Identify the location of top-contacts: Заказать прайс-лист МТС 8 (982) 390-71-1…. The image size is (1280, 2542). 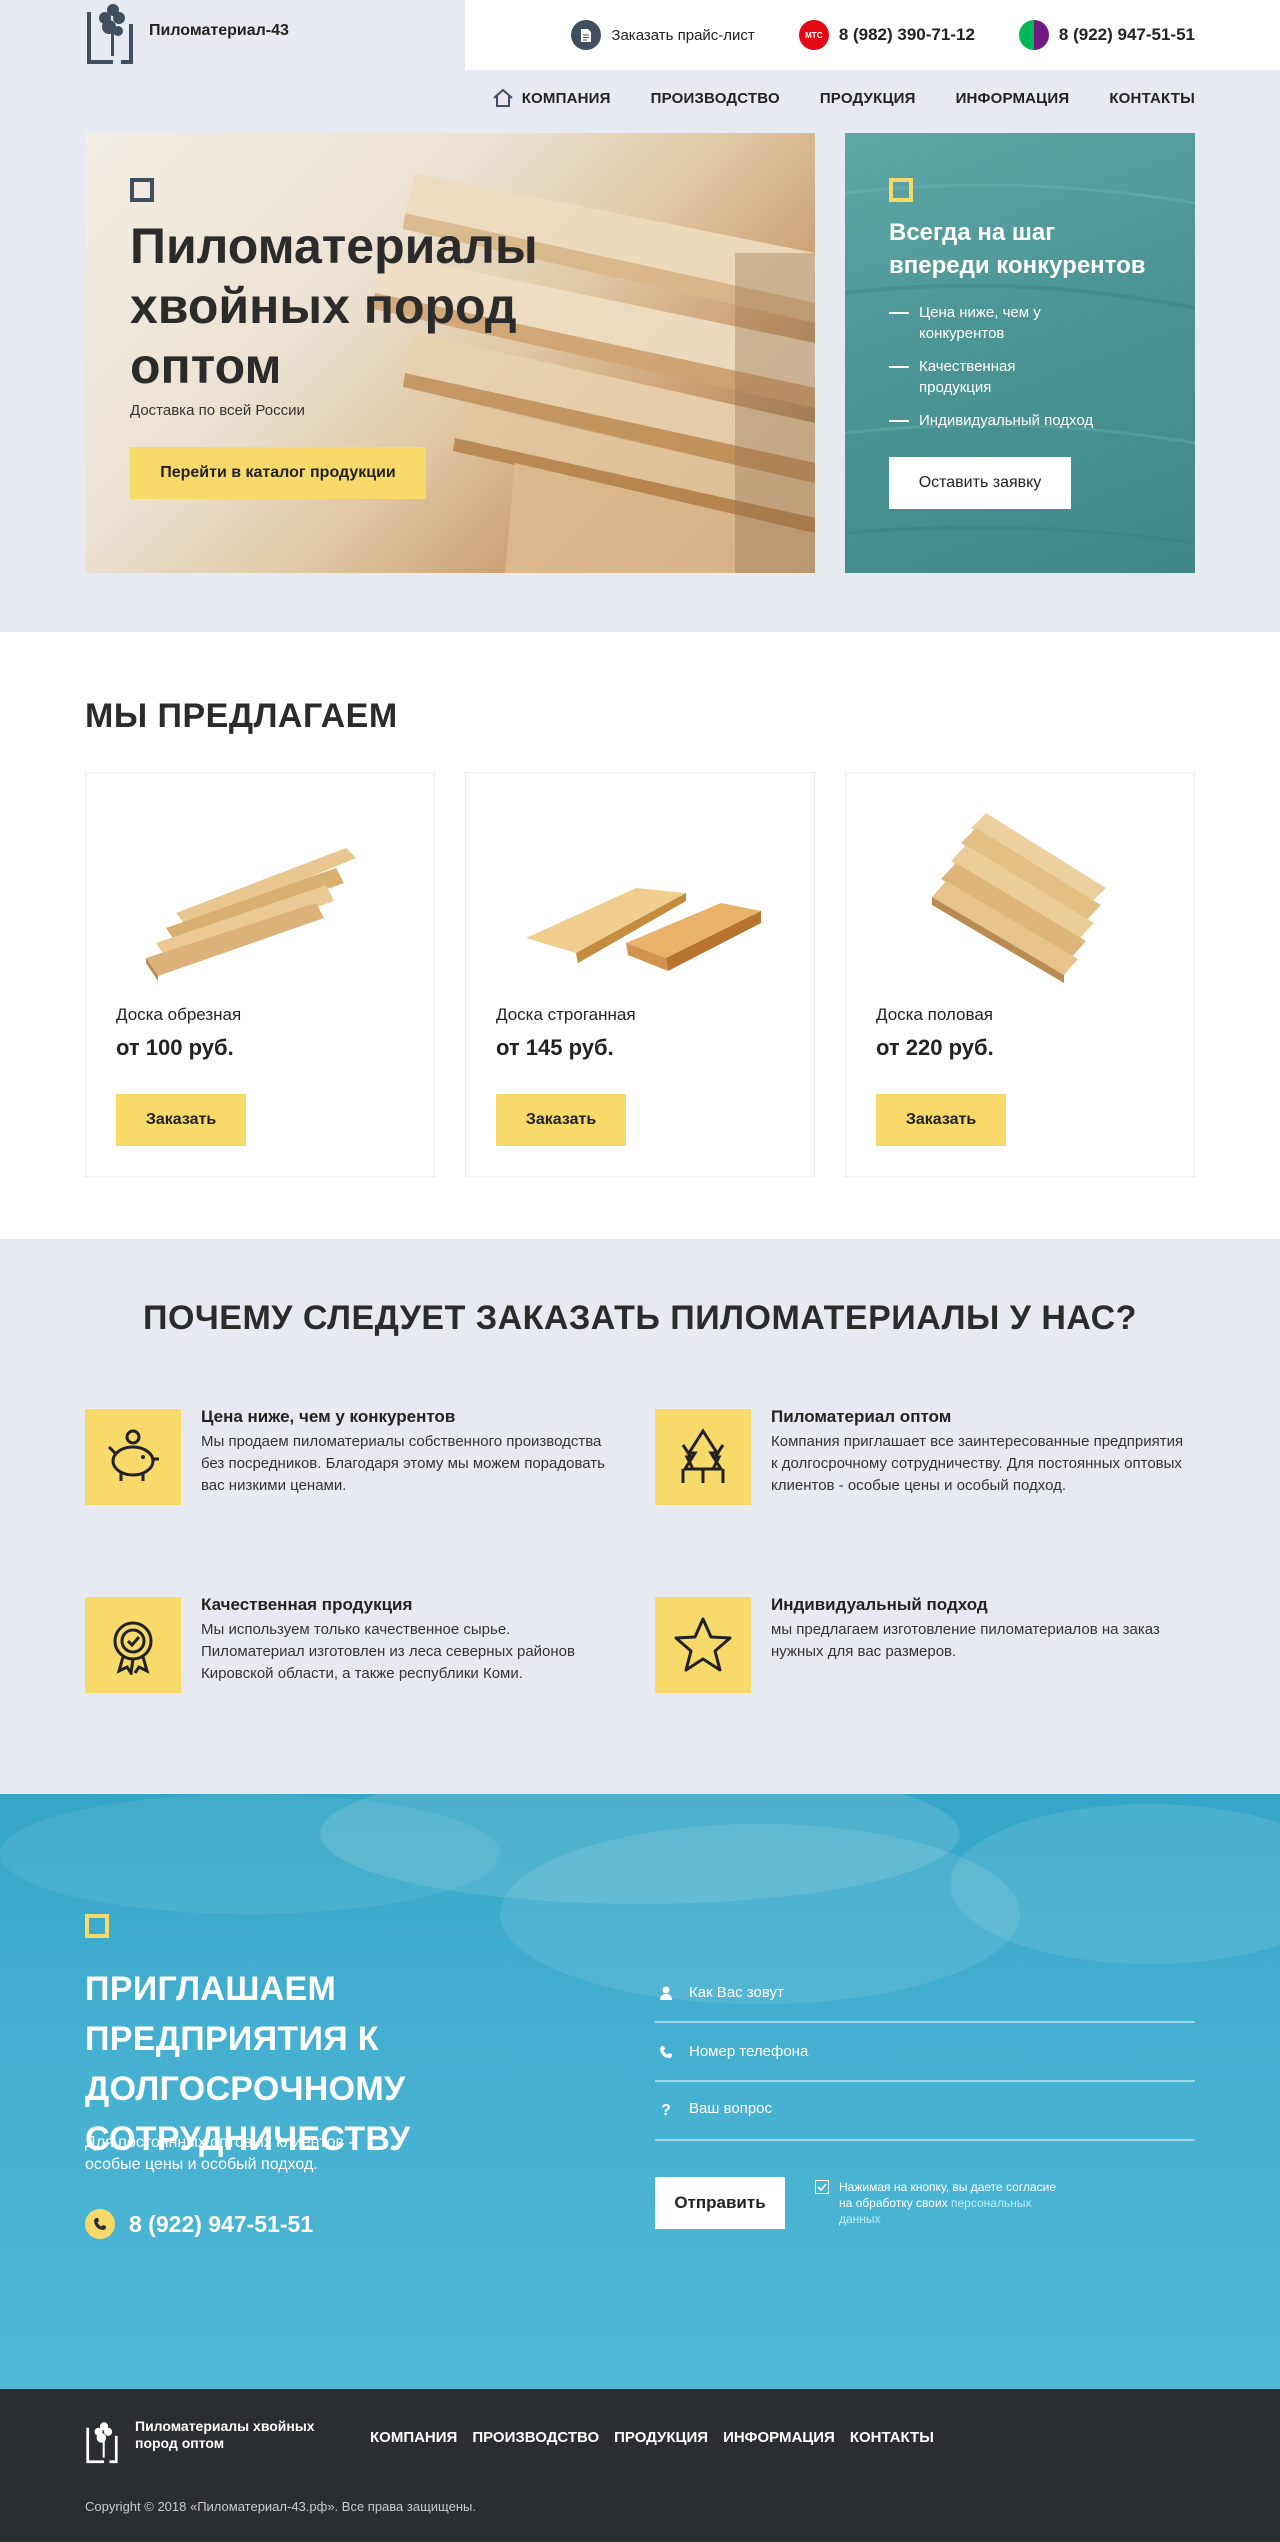
(861, 35).